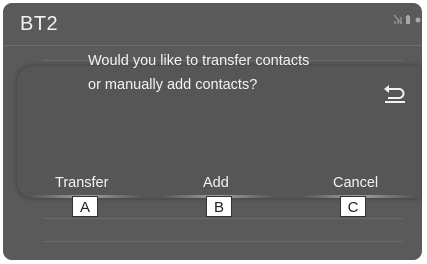 This screenshot has width=427, height=264. Describe the element at coordinates (216, 183) in the screenshot. I see `add-button: Add` at that location.